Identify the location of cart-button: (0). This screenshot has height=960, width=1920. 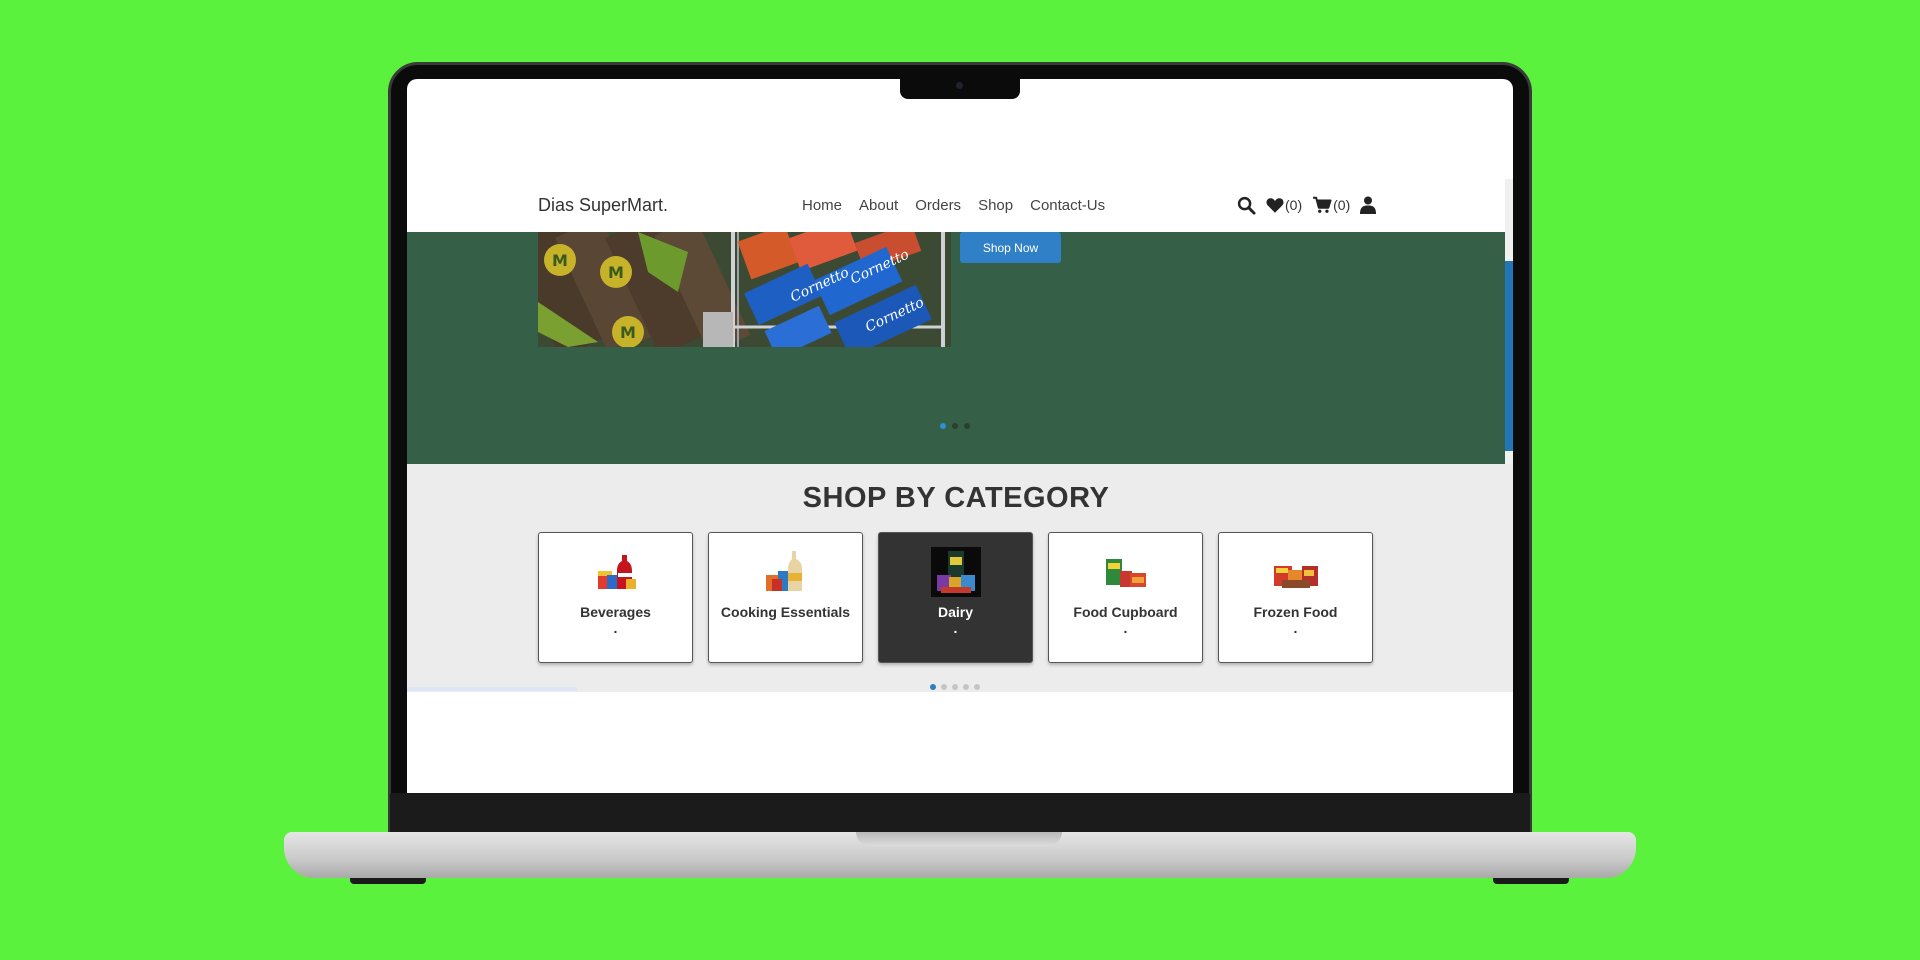
(1331, 205).